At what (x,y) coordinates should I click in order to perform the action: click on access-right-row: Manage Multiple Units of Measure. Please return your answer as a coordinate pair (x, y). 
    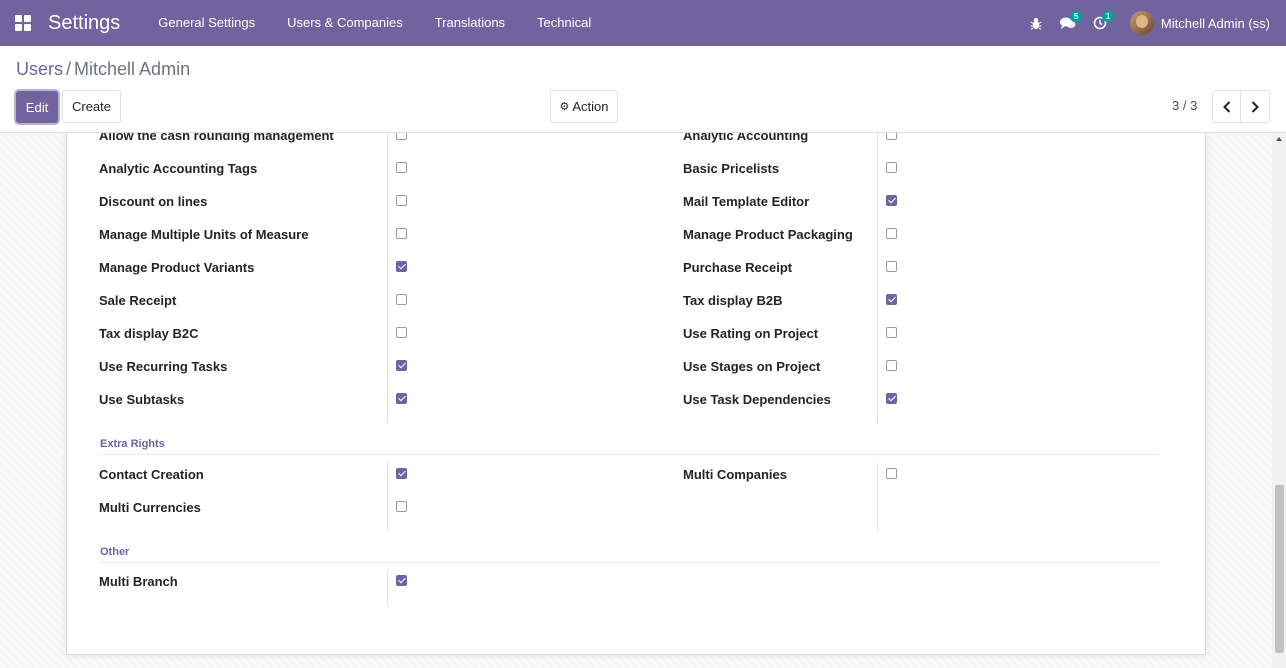
    Looking at the image, I should click on (203, 234).